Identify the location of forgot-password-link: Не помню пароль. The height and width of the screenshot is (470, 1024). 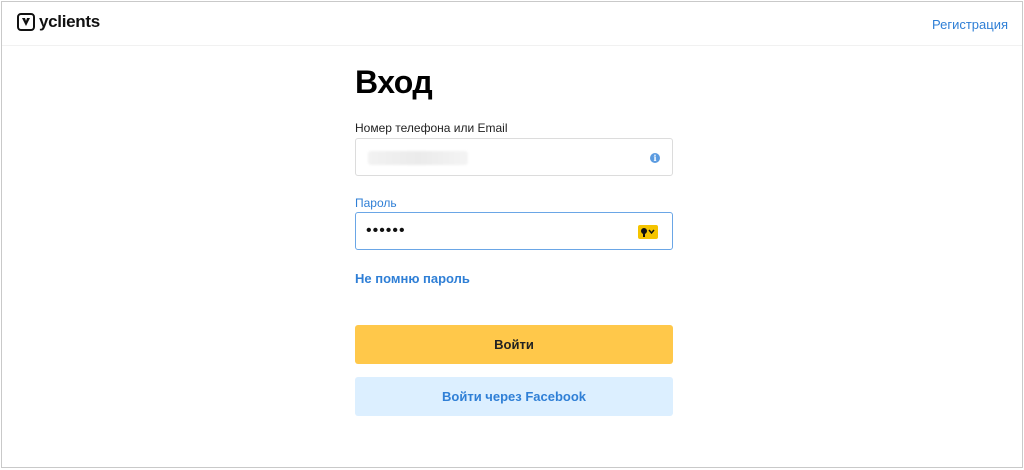
(412, 278).